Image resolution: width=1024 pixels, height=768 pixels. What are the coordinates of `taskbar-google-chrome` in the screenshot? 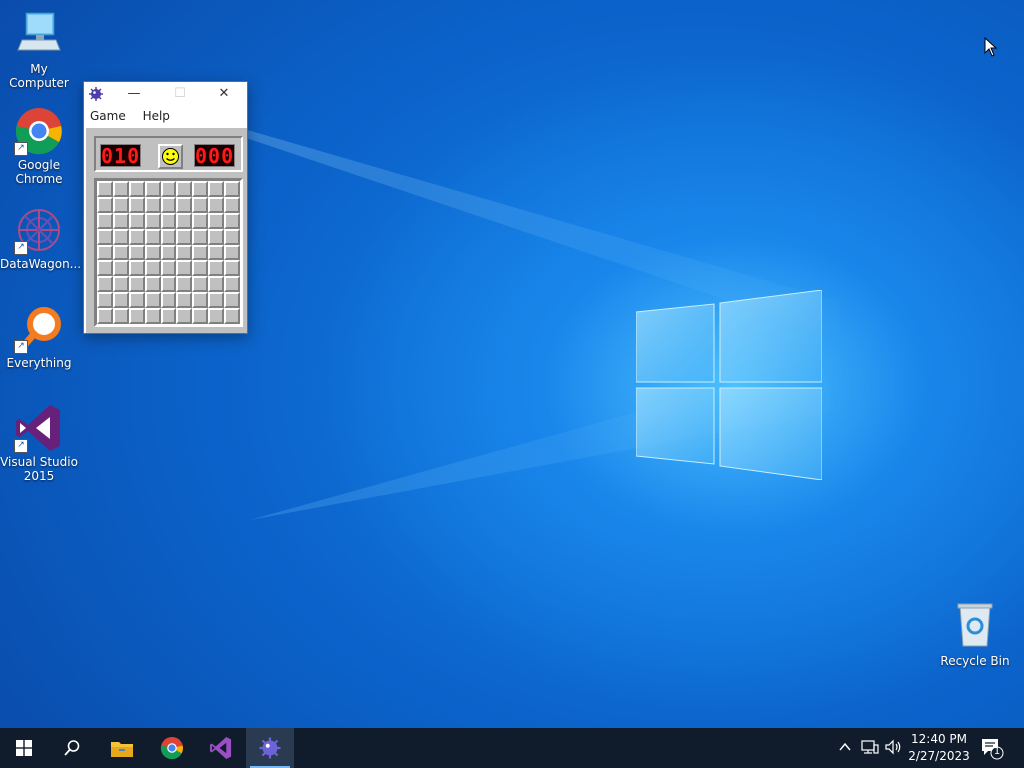 It's located at (172, 748).